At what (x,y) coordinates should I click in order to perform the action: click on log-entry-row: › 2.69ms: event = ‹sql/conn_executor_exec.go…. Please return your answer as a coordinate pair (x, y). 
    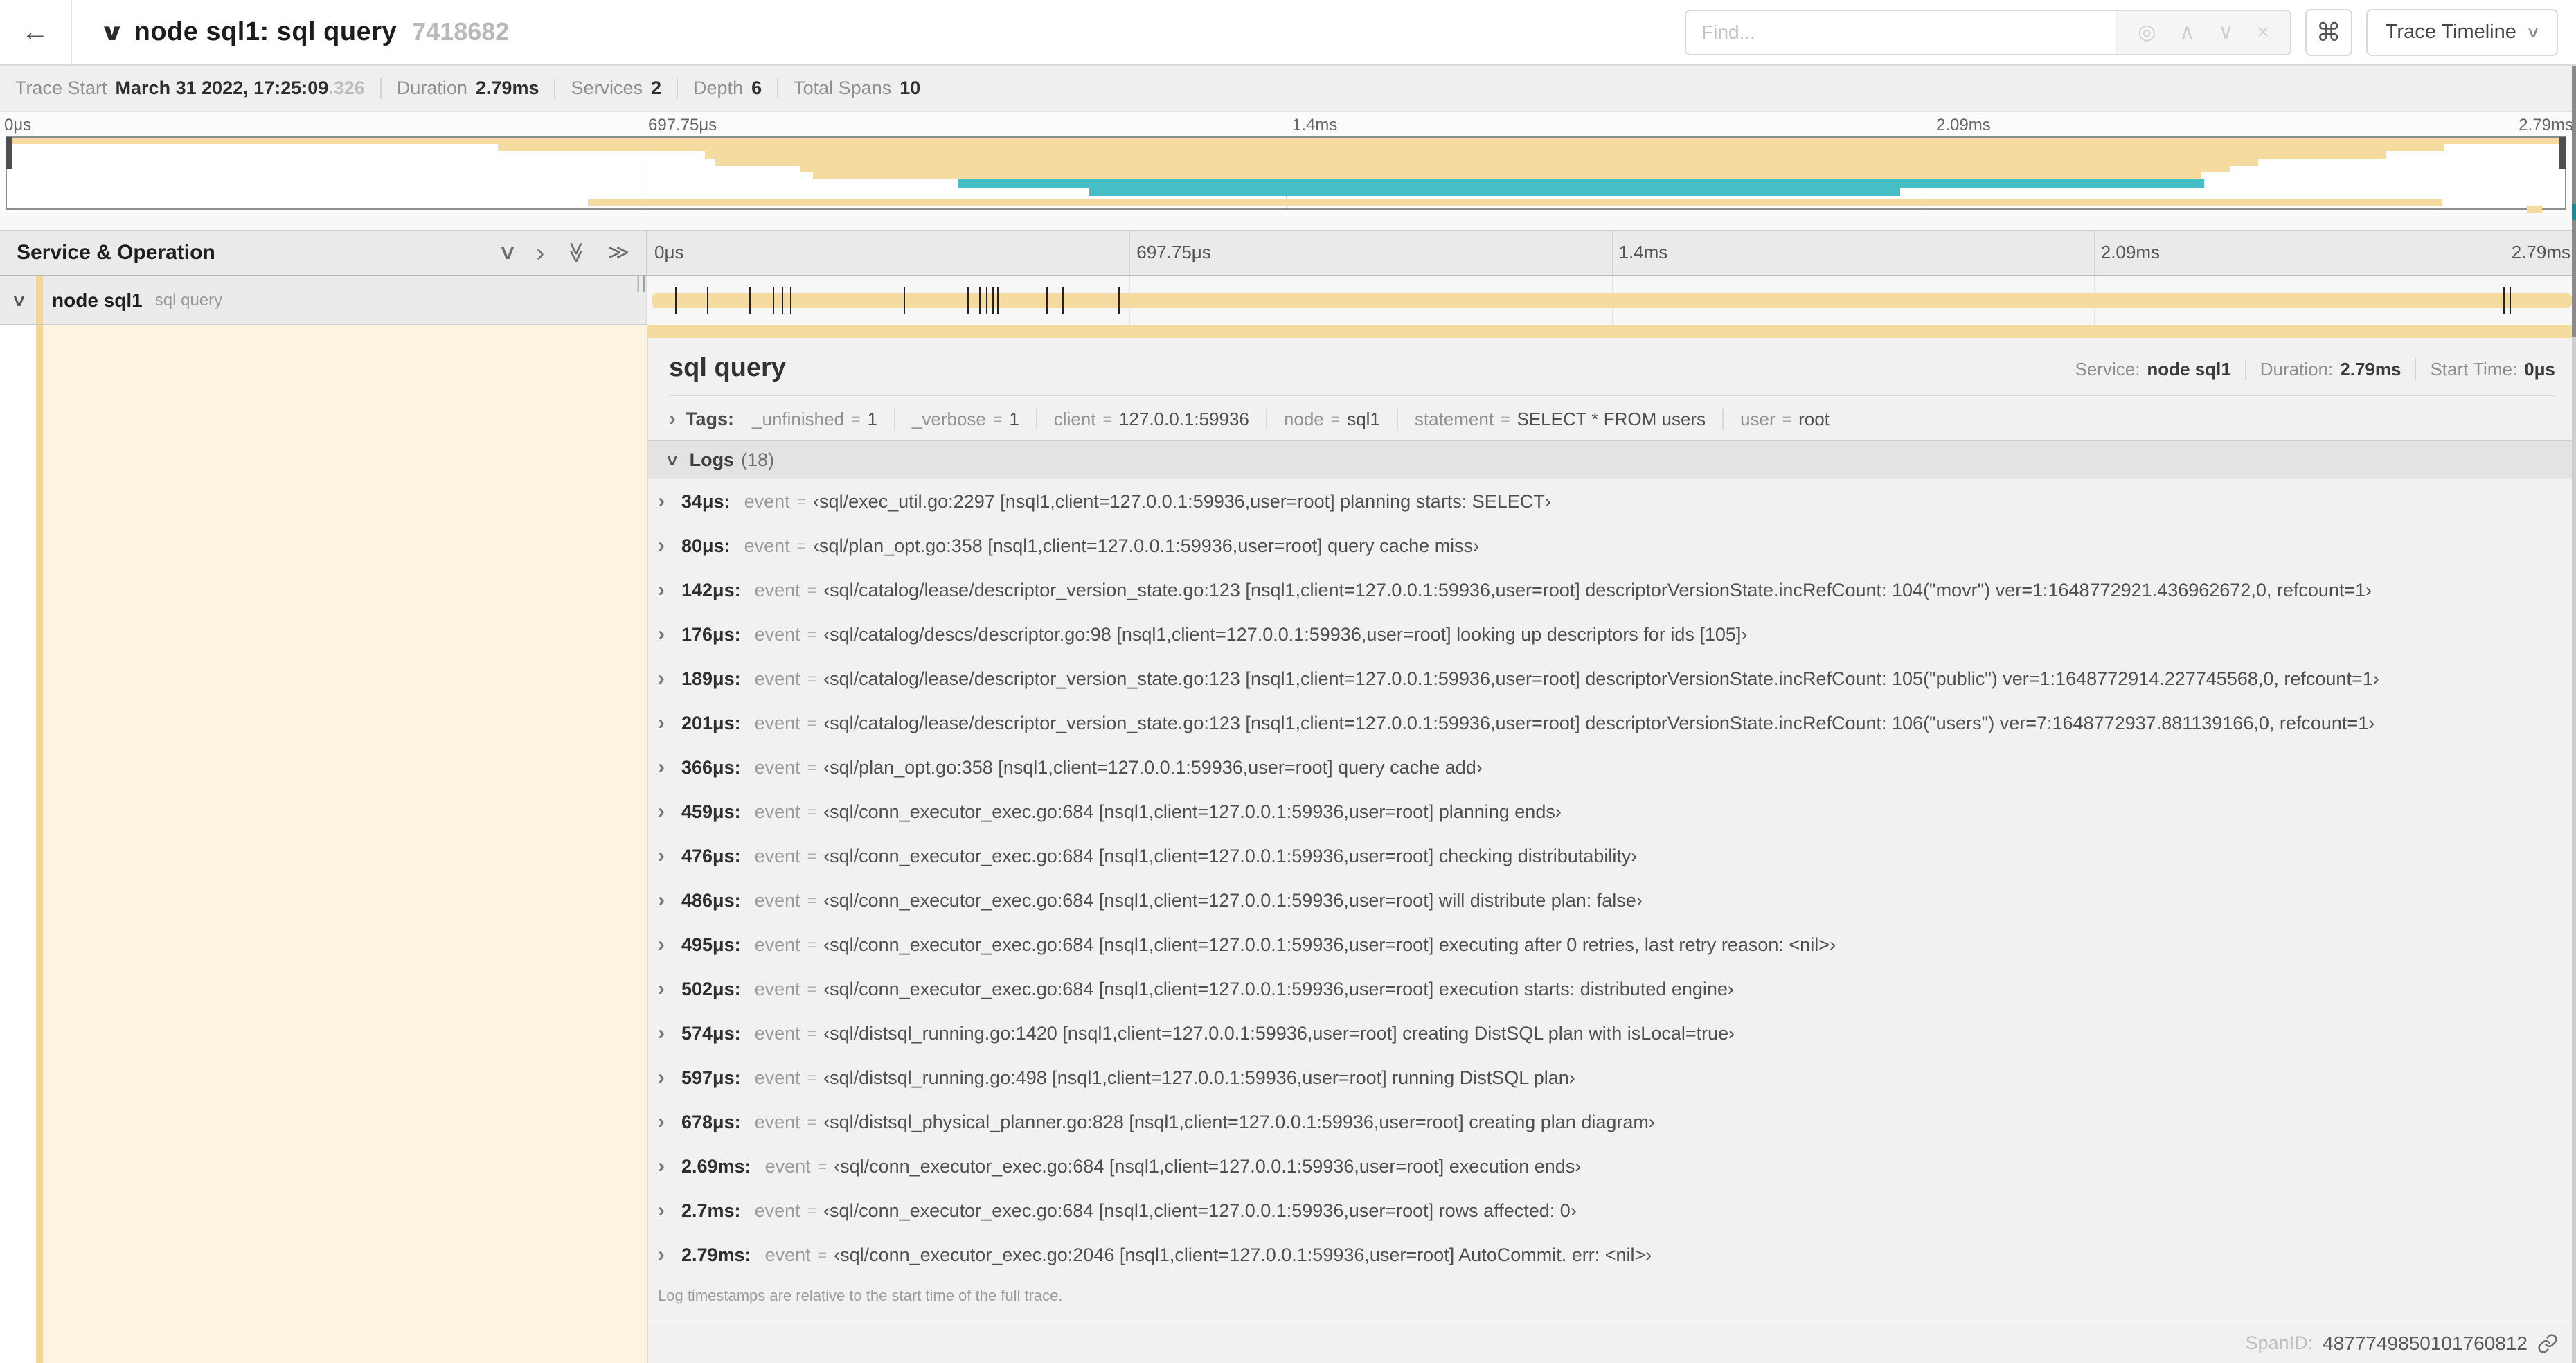
    Looking at the image, I should click on (1612, 1166).